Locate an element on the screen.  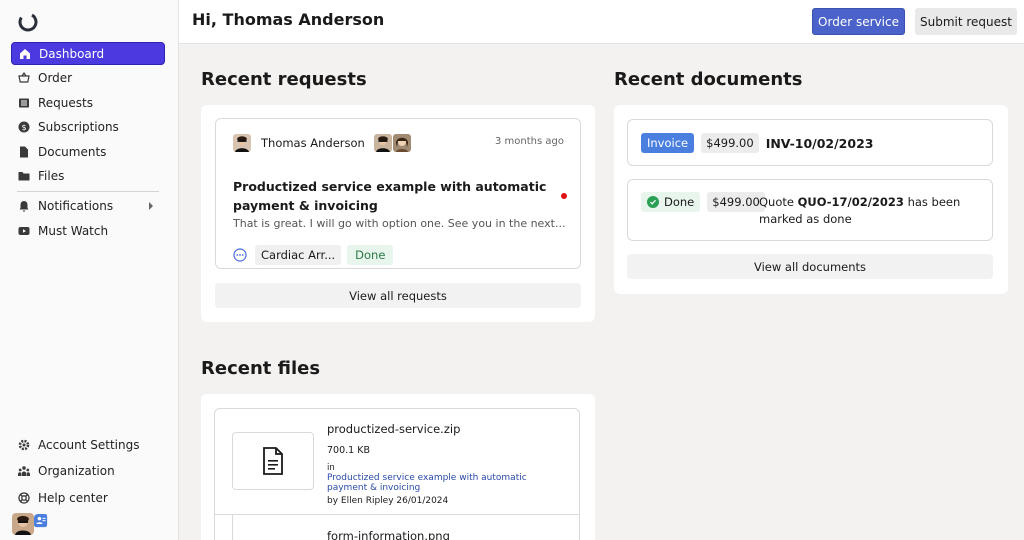
recent-files-heading: Recent files is located at coordinates (261, 368).